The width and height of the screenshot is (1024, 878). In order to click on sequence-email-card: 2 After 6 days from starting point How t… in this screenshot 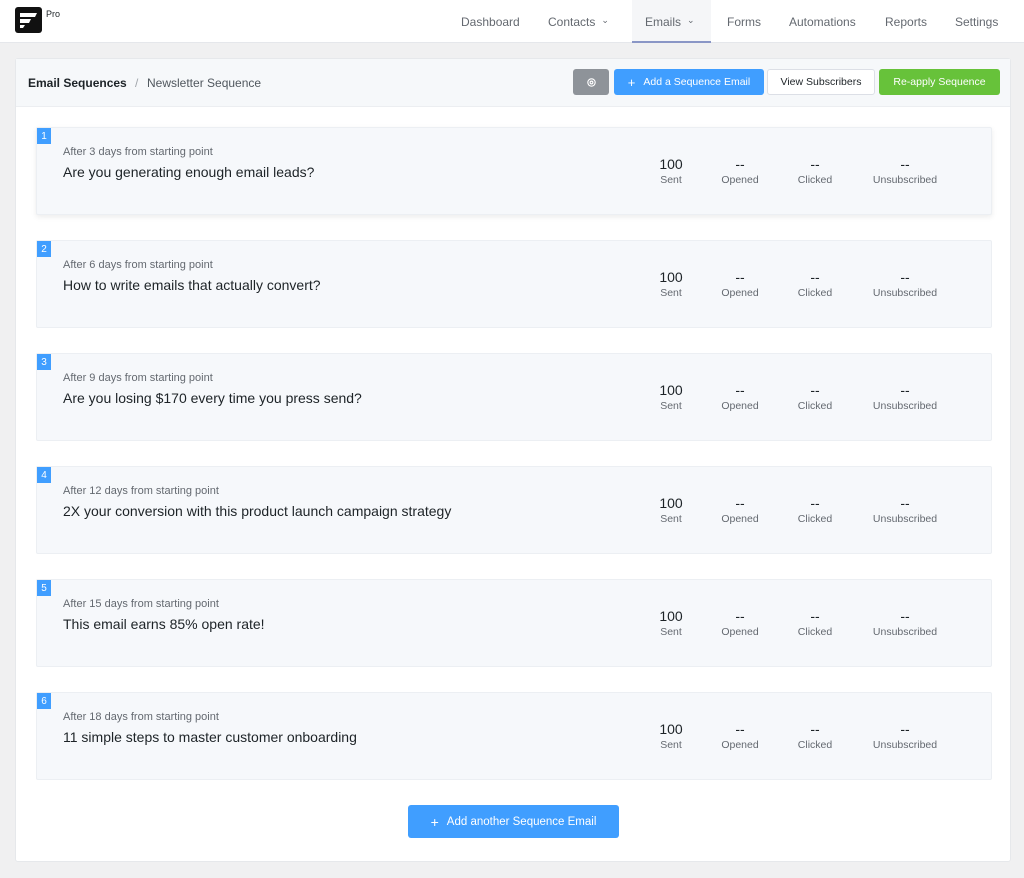, I will do `click(514, 284)`.